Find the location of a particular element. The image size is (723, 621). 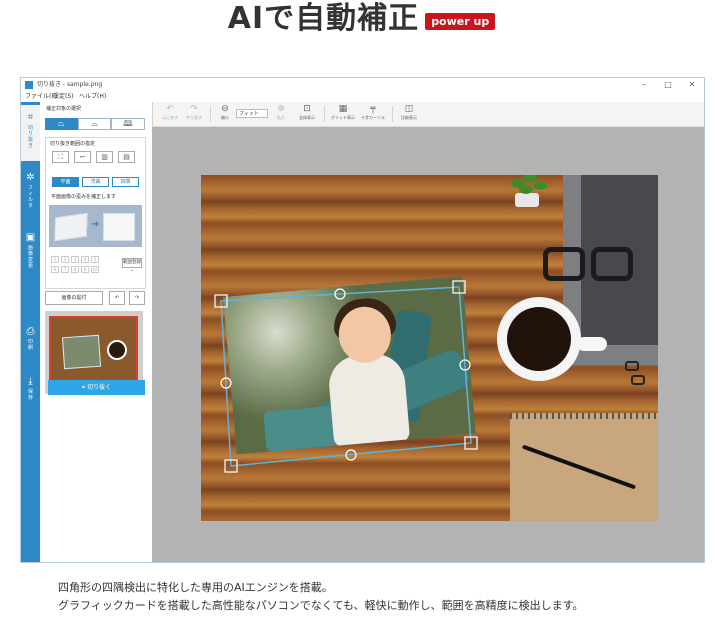

compare-label: 比較表示 is located at coordinates (409, 117).